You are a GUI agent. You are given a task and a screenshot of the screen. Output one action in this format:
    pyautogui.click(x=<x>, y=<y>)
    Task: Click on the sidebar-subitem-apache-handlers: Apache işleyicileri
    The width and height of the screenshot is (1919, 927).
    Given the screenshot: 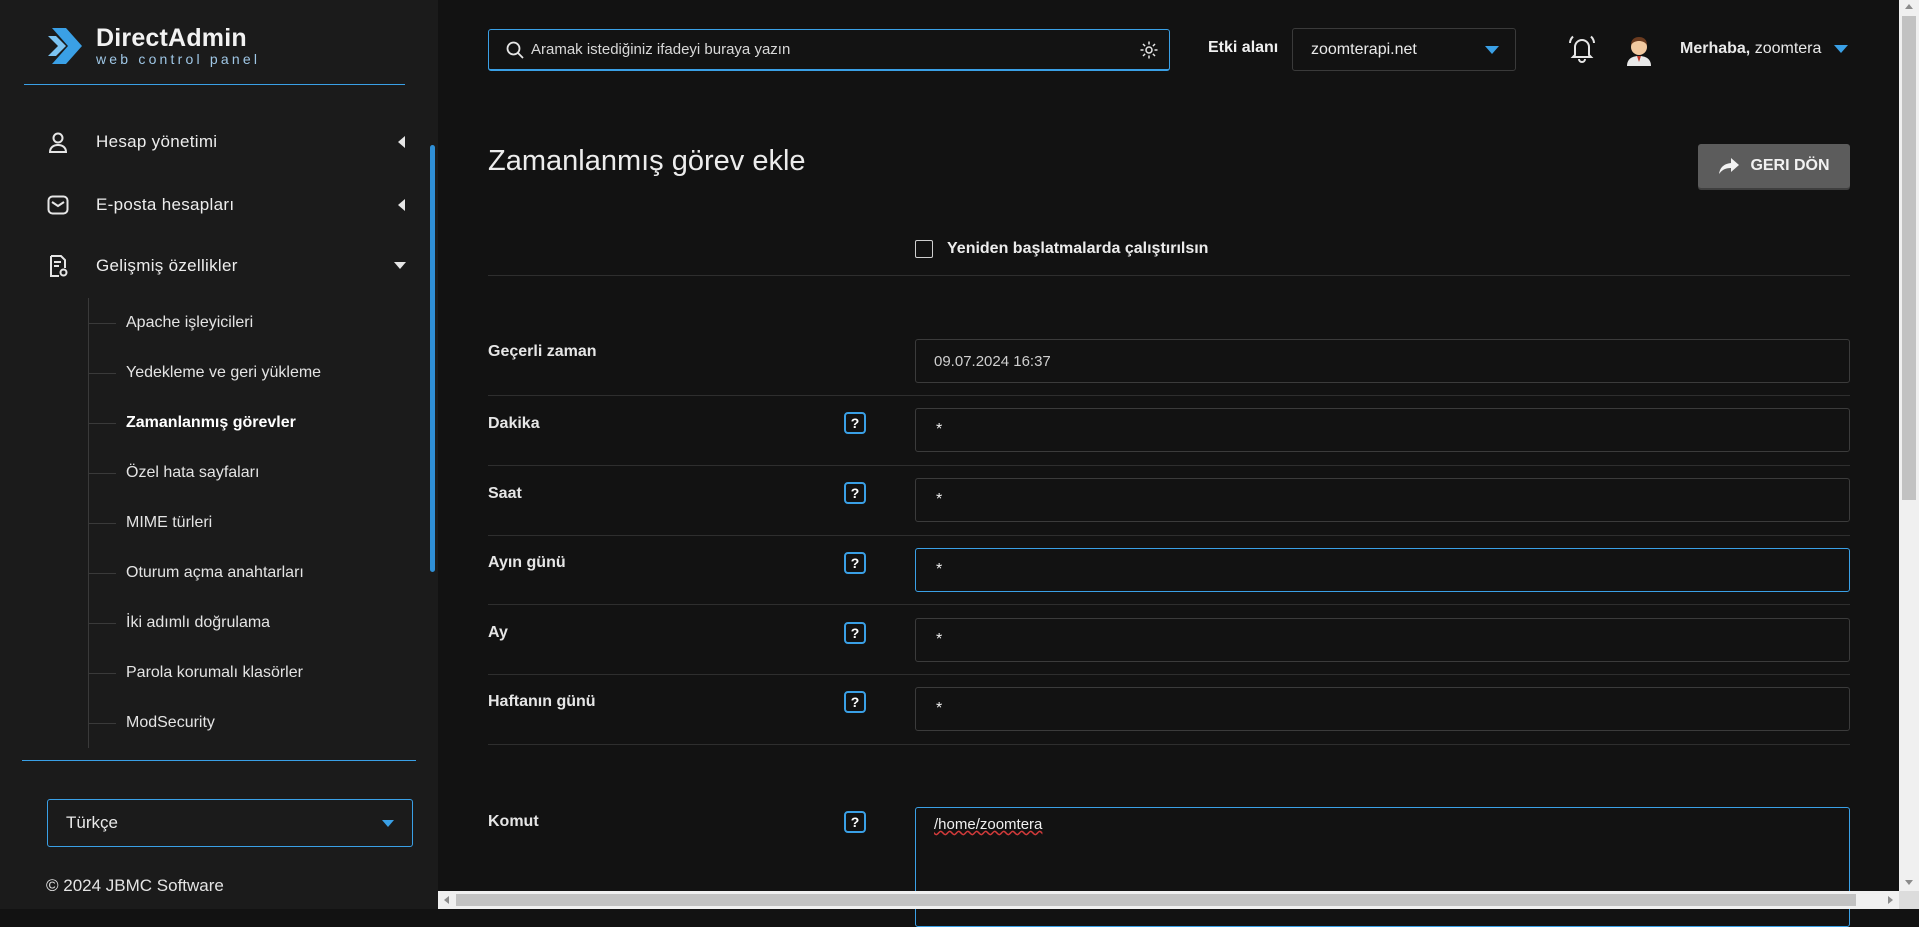 What is the action you would take?
    pyautogui.click(x=170, y=323)
    